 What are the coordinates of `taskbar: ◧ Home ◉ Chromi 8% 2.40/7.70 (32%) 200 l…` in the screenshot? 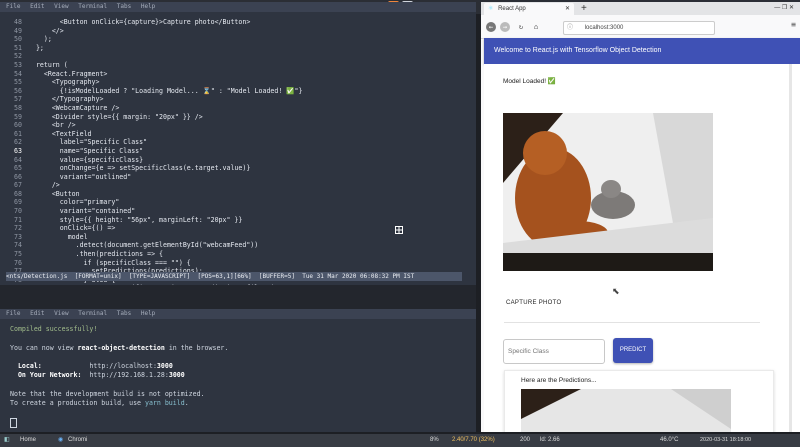 It's located at (400, 440).